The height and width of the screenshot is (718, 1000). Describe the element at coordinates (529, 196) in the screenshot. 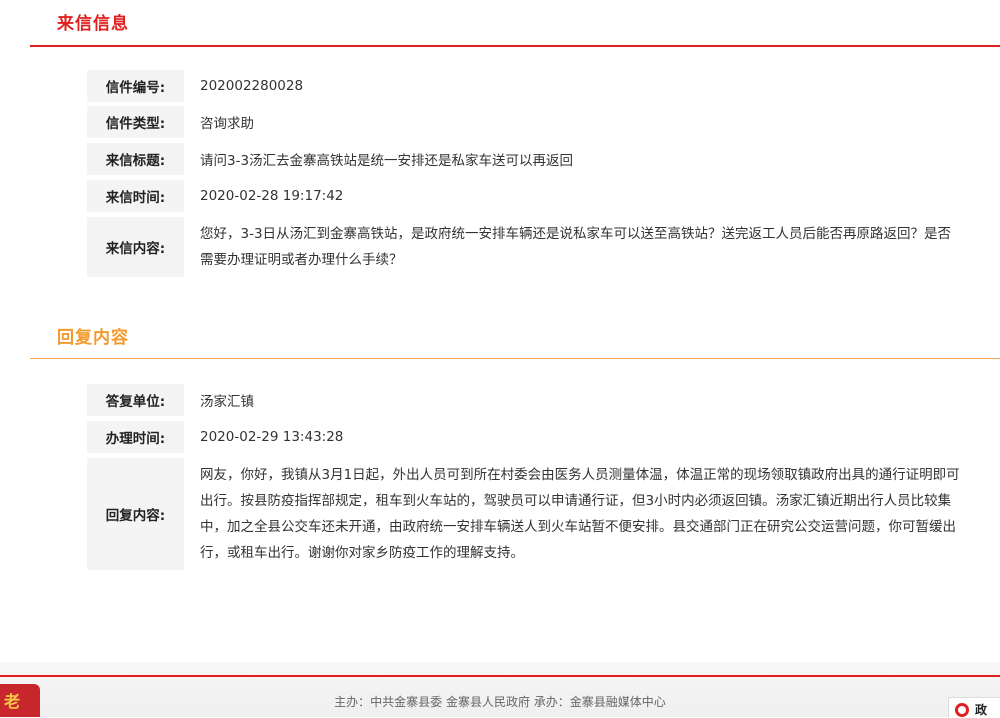

I see `field-letter-time: 来信时间: 2020-02-28 19:17:42` at that location.